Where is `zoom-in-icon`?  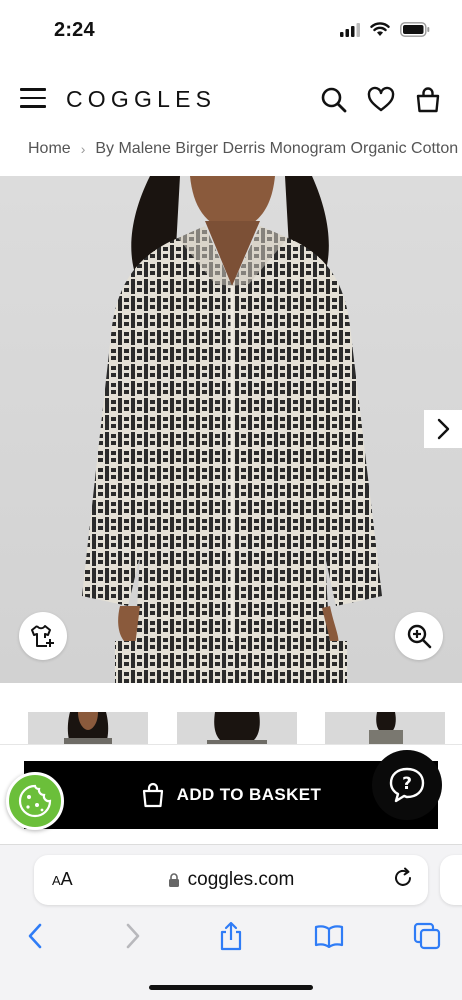 zoom-in-icon is located at coordinates (419, 636).